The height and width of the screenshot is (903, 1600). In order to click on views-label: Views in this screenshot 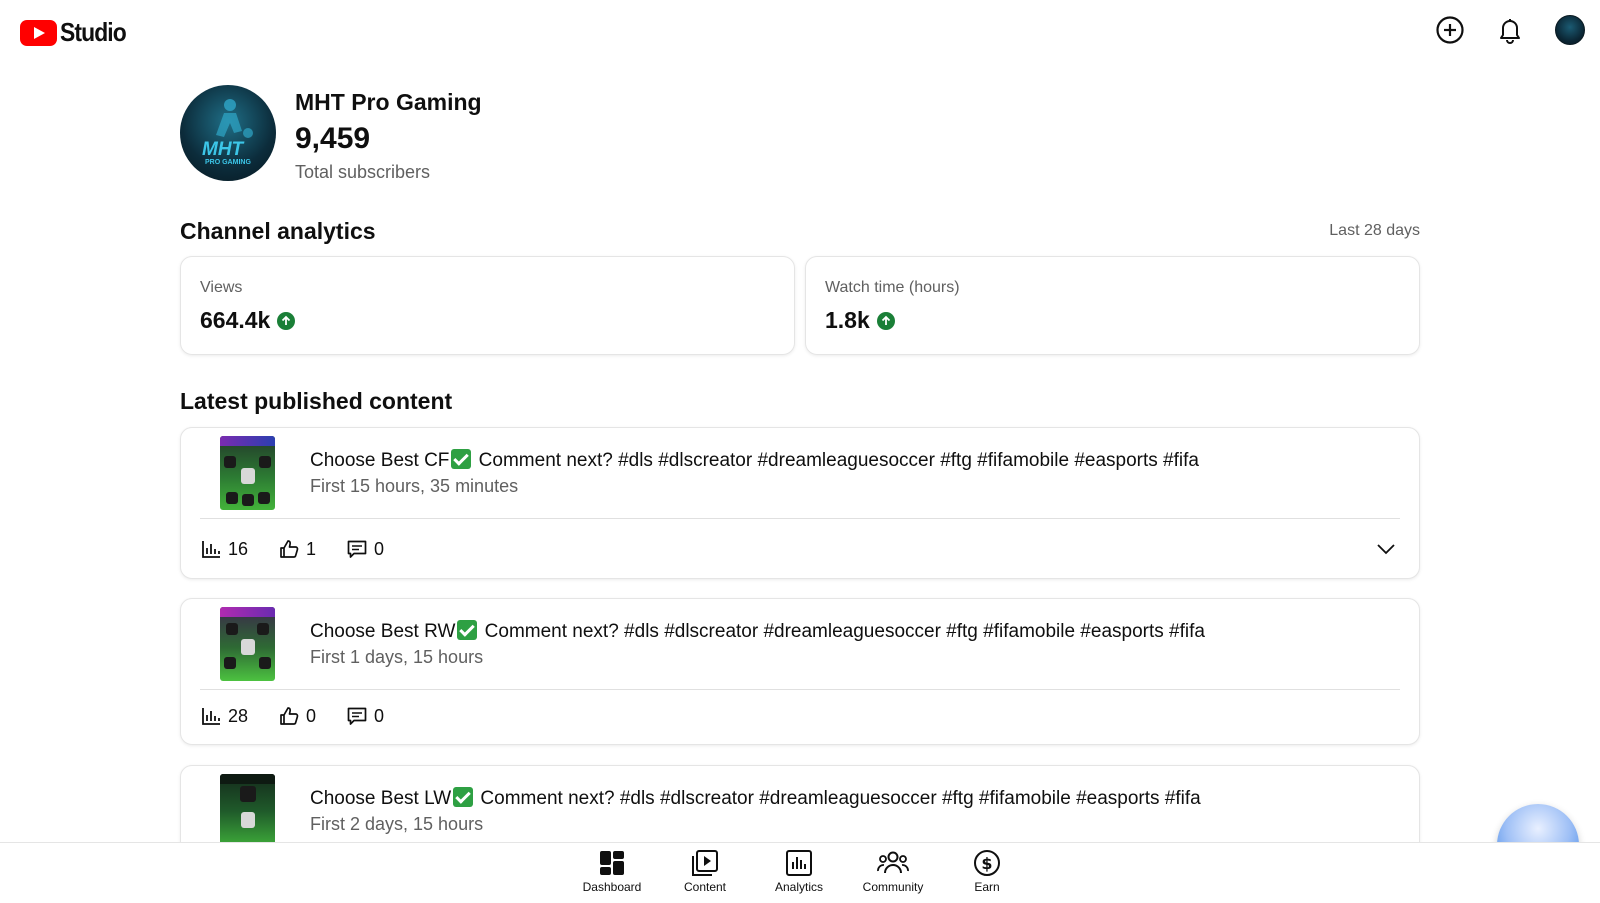, I will do `click(221, 287)`.